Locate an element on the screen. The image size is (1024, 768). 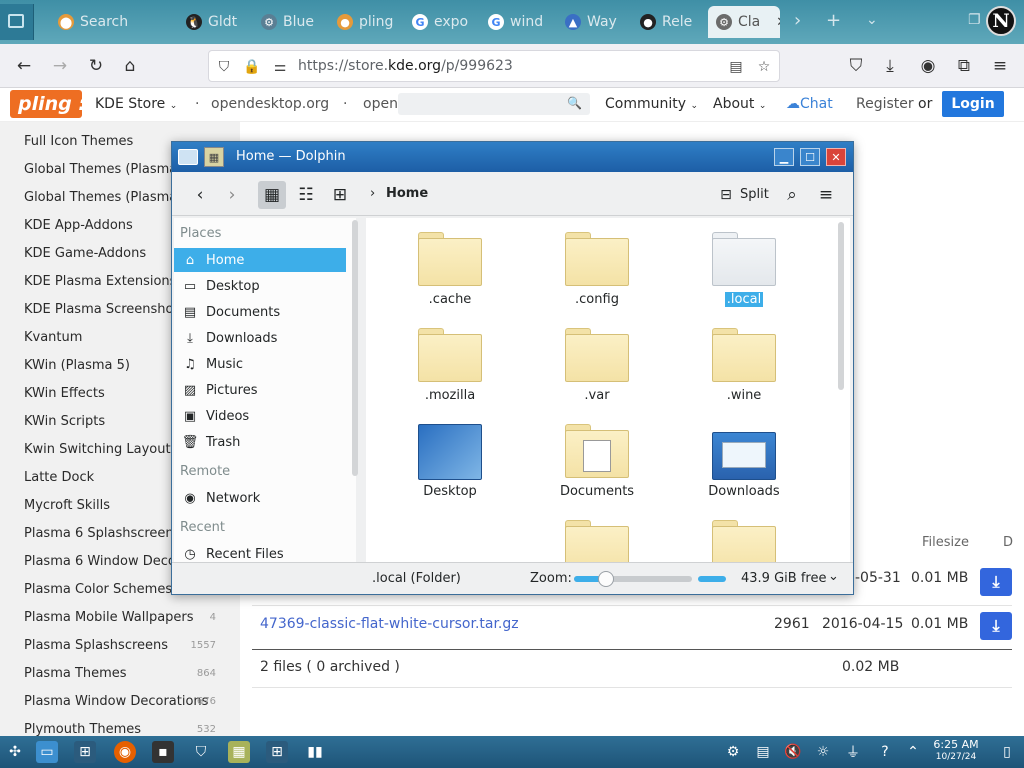
discover-icon: ⛉ is located at coordinates (201, 752).